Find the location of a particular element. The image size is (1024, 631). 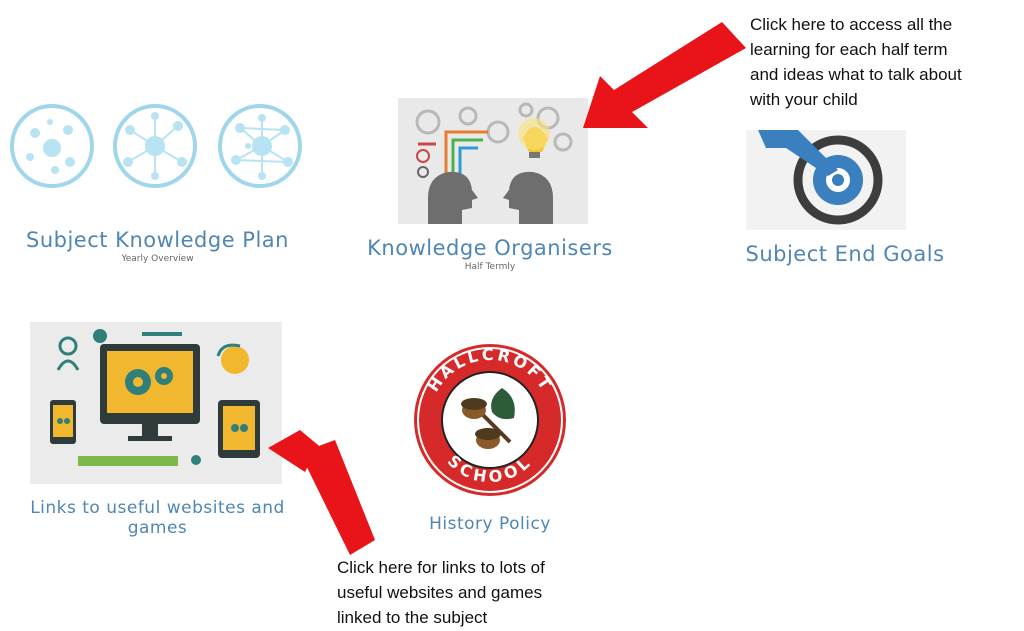

subject-knowledge-plan-title: Subject Knowledge Plan is located at coordinates (157, 240).